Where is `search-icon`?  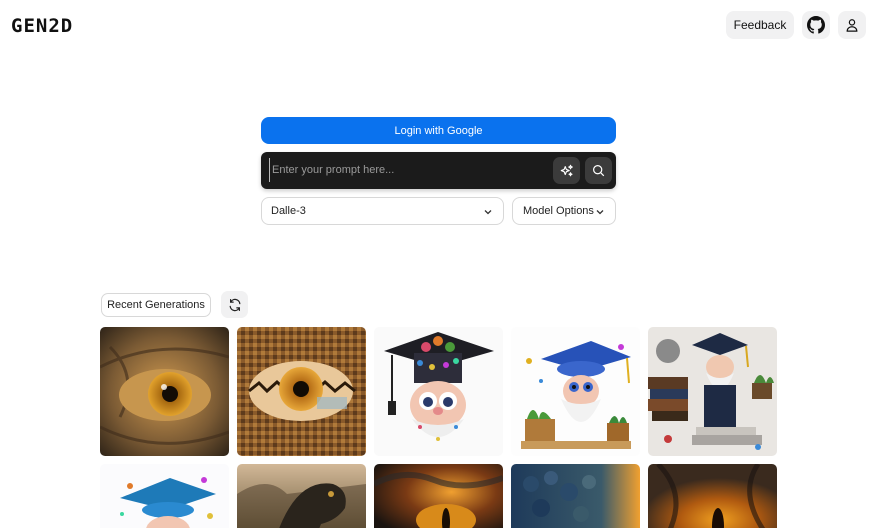
search-icon is located at coordinates (599, 171).